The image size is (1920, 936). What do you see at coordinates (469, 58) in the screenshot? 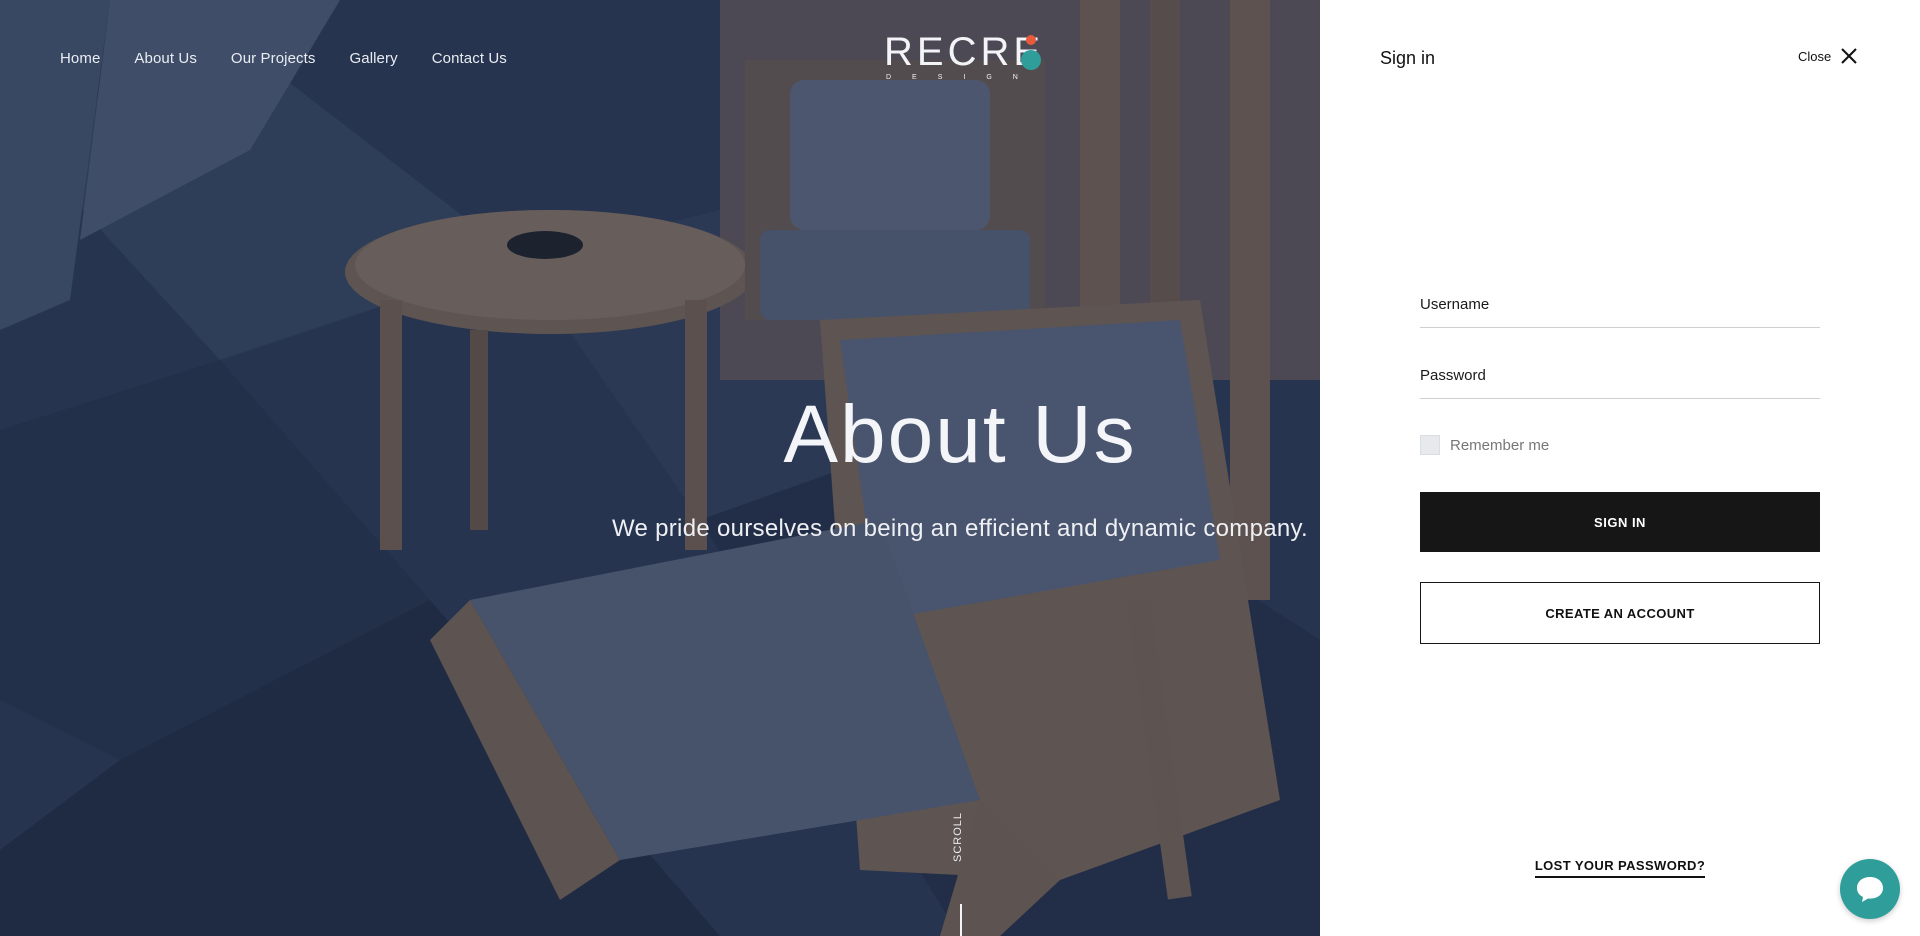
I see `nav-item-contact-us: Contact Us` at bounding box center [469, 58].